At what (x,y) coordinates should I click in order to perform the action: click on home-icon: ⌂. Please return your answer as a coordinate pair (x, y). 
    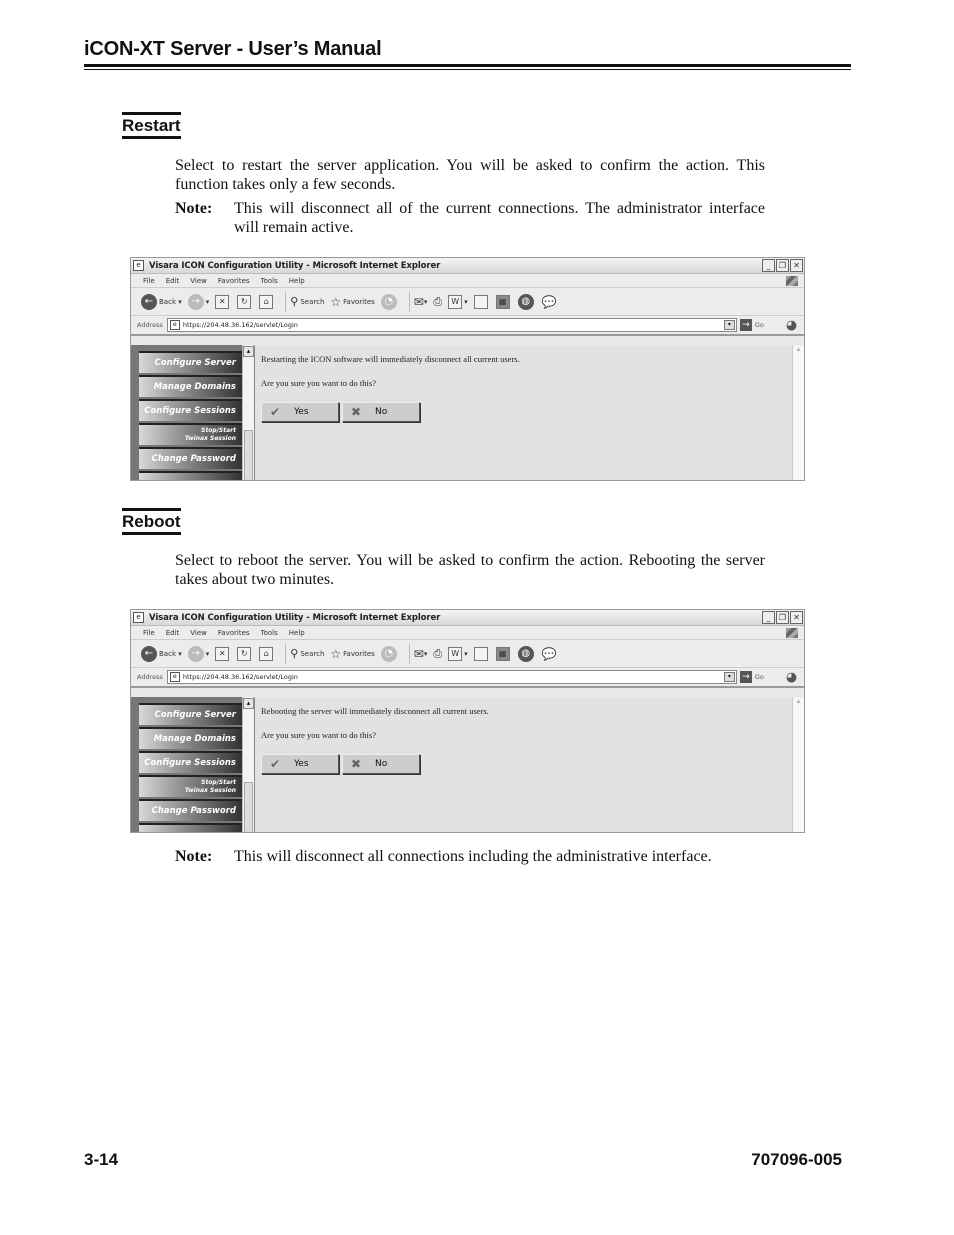
    Looking at the image, I should click on (266, 301).